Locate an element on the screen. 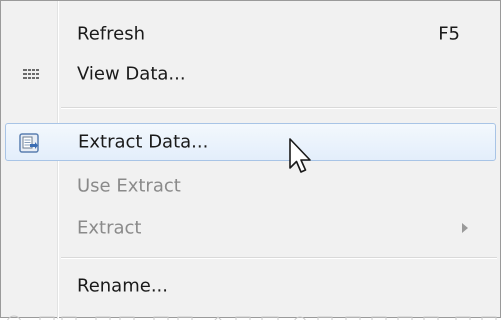 Image resolution: width=503 pixels, height=320 pixels. submenu-arrow-icon is located at coordinates (465, 228).